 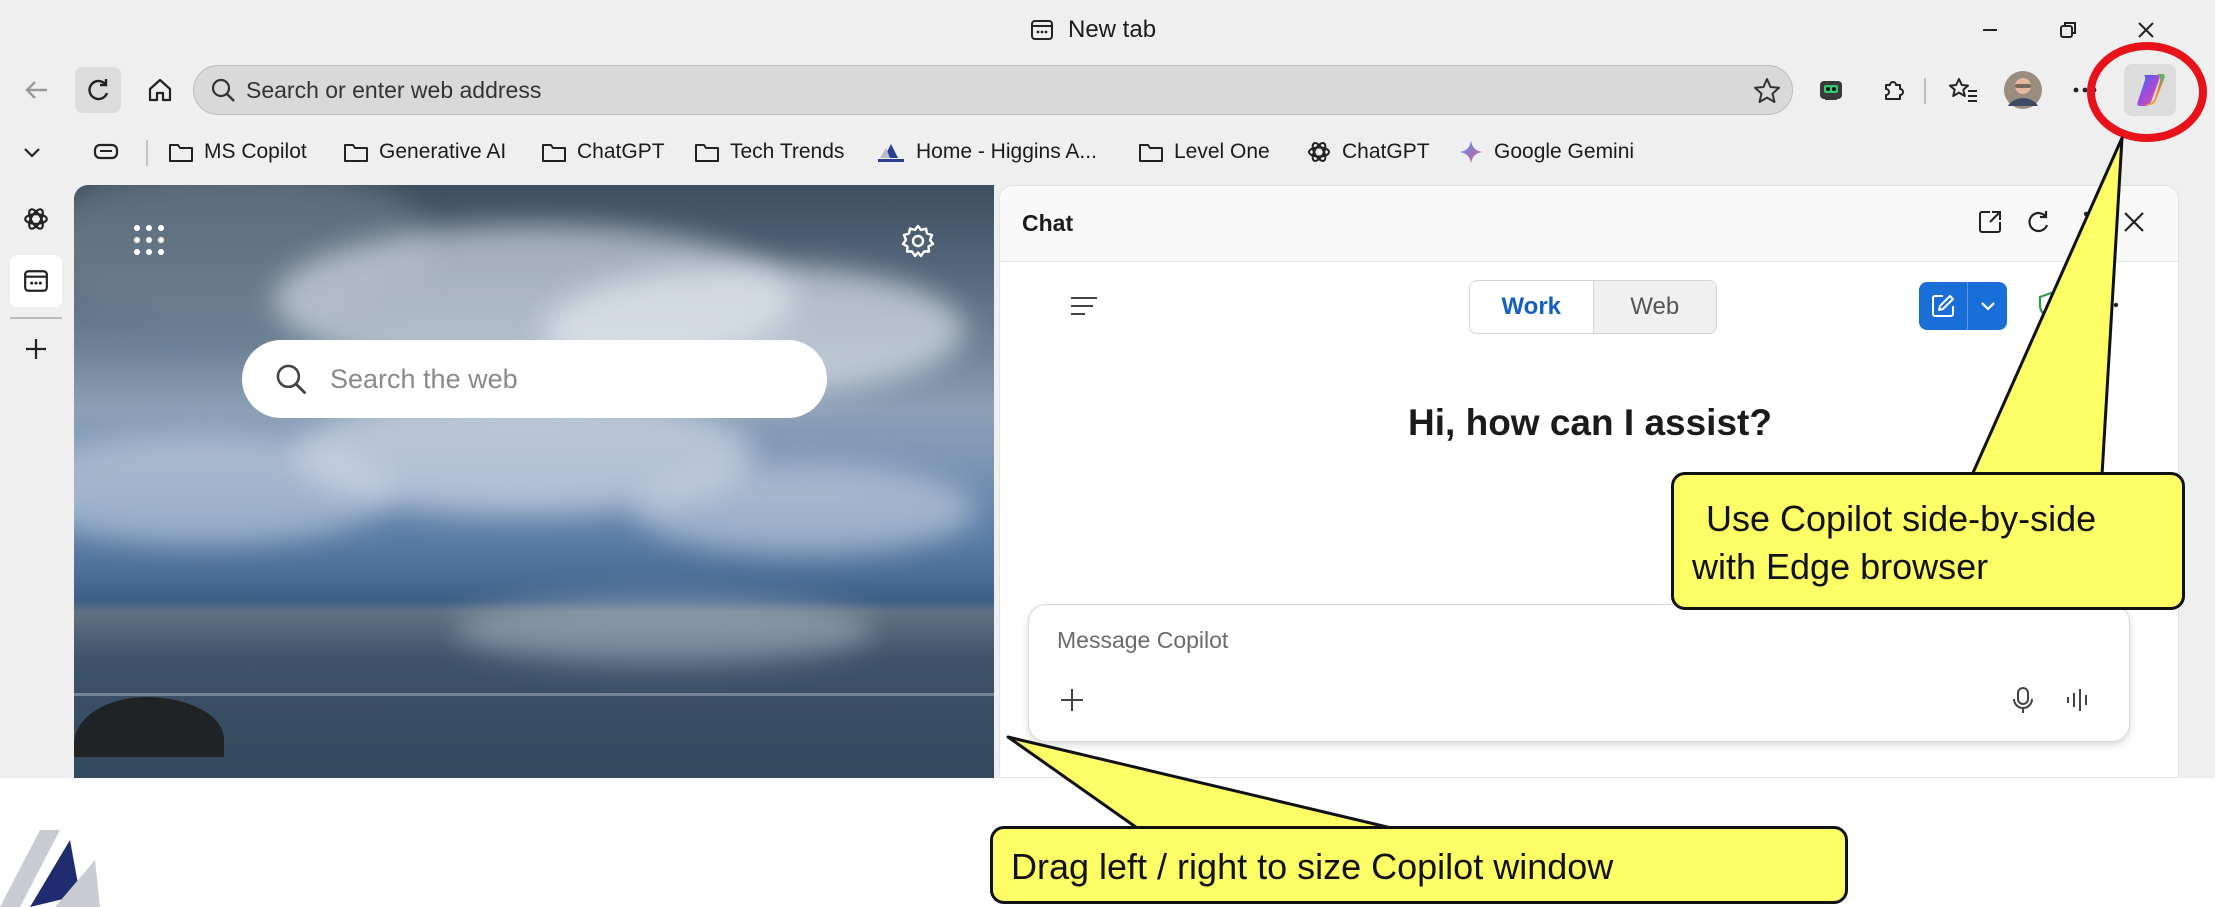 What do you see at coordinates (2147, 92) in the screenshot?
I see `copilot-highlight-ring` at bounding box center [2147, 92].